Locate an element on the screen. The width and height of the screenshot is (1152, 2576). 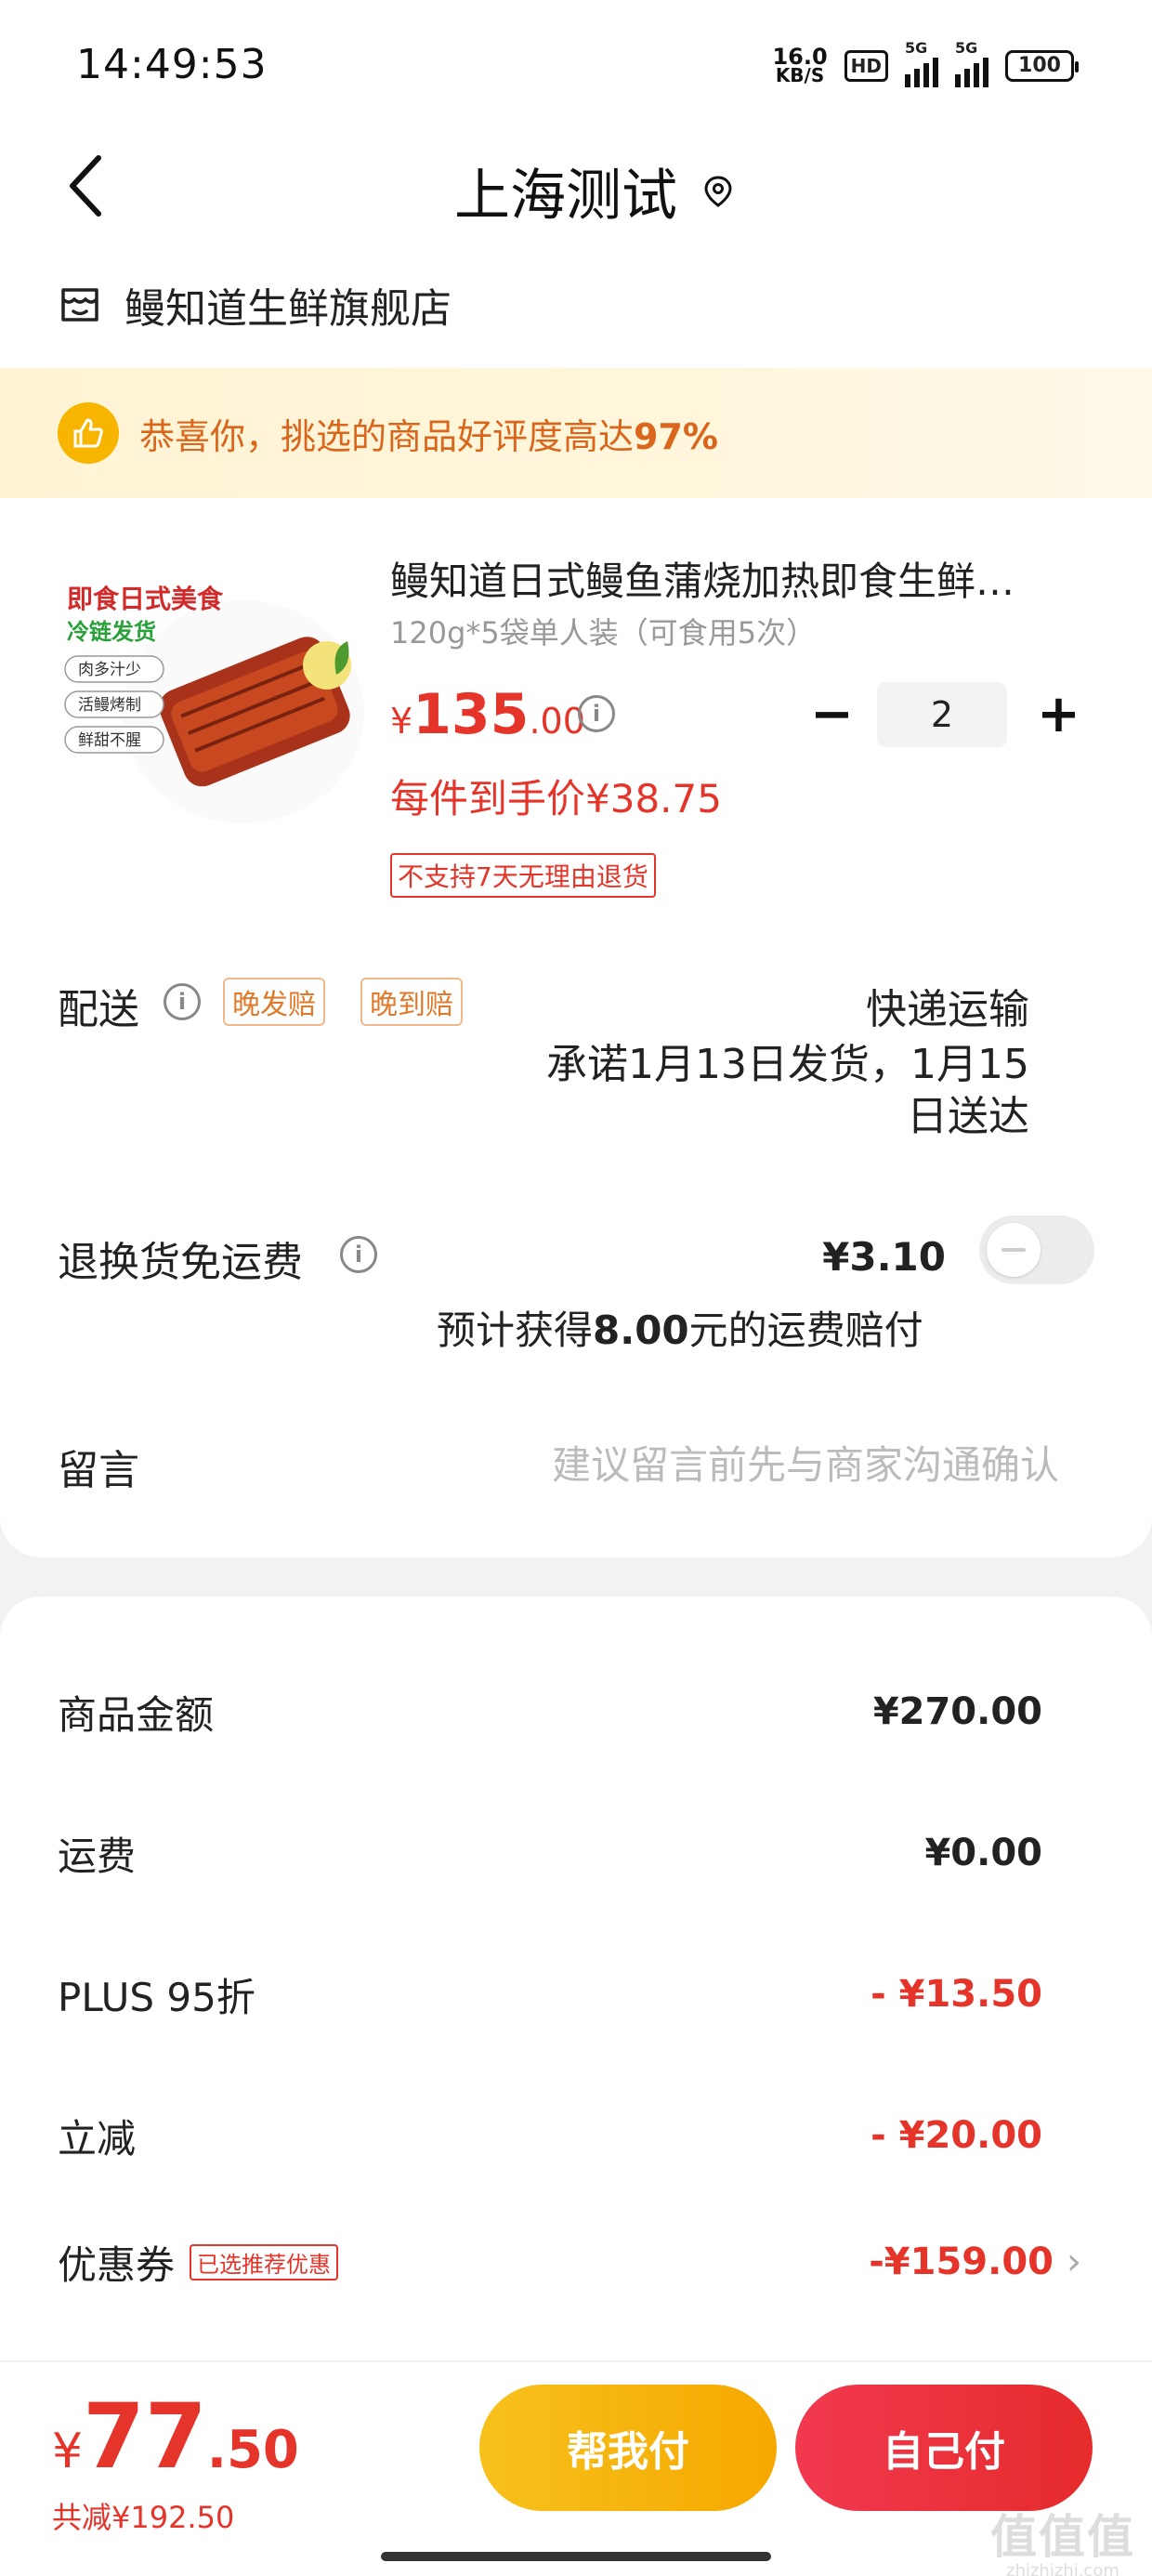
coupon-row: 优惠券 已选推荐优惠 -¥159.00 › is located at coordinates (569, 2262).